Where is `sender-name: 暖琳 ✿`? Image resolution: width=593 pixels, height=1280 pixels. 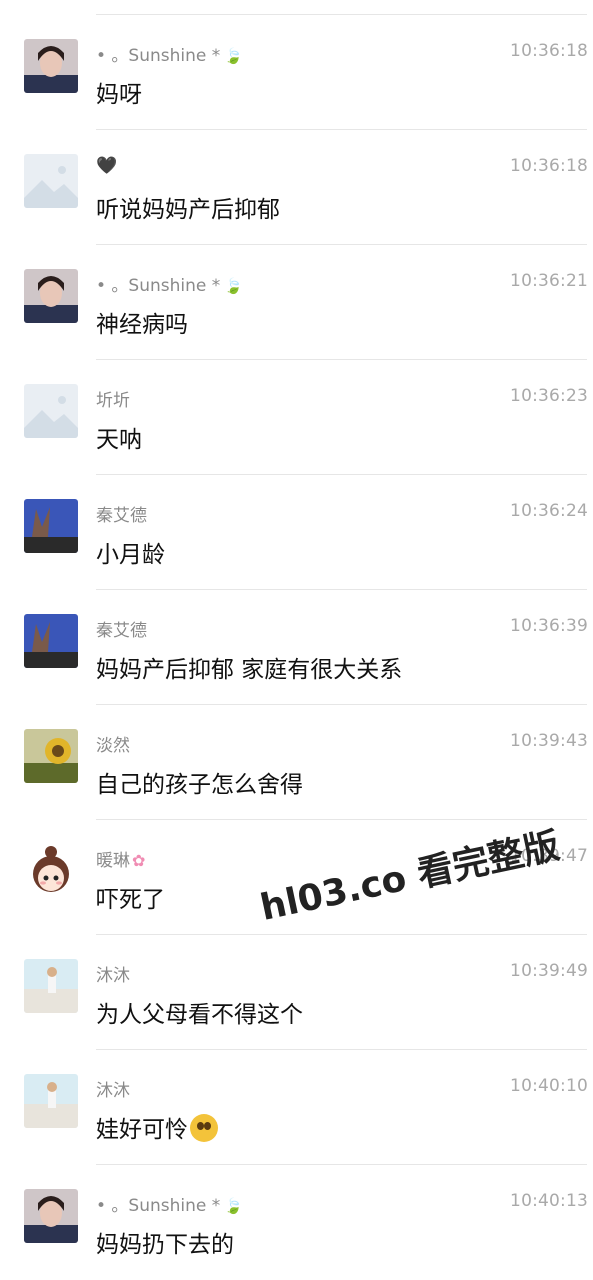
sender-name: 暖琳 ✿ is located at coordinates (121, 861).